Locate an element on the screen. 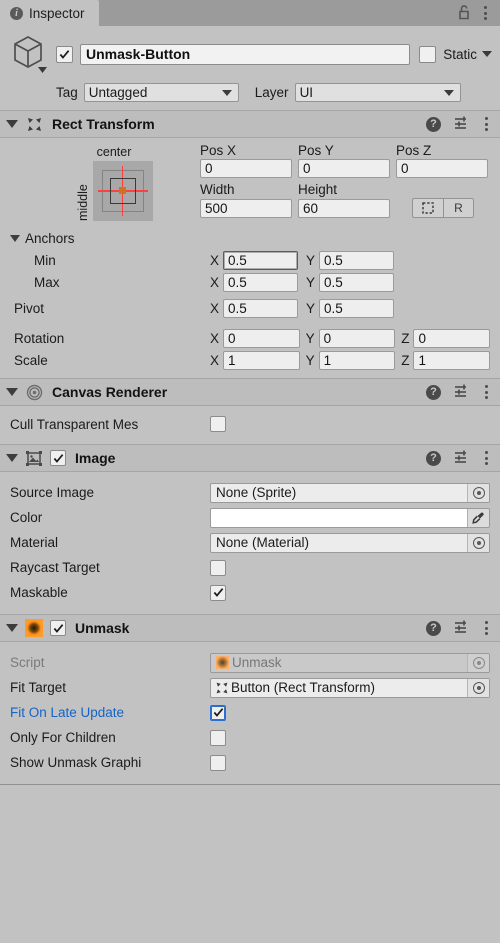  anchor-max-row: Max X 0.5 Y 0.5 is located at coordinates (250, 282).